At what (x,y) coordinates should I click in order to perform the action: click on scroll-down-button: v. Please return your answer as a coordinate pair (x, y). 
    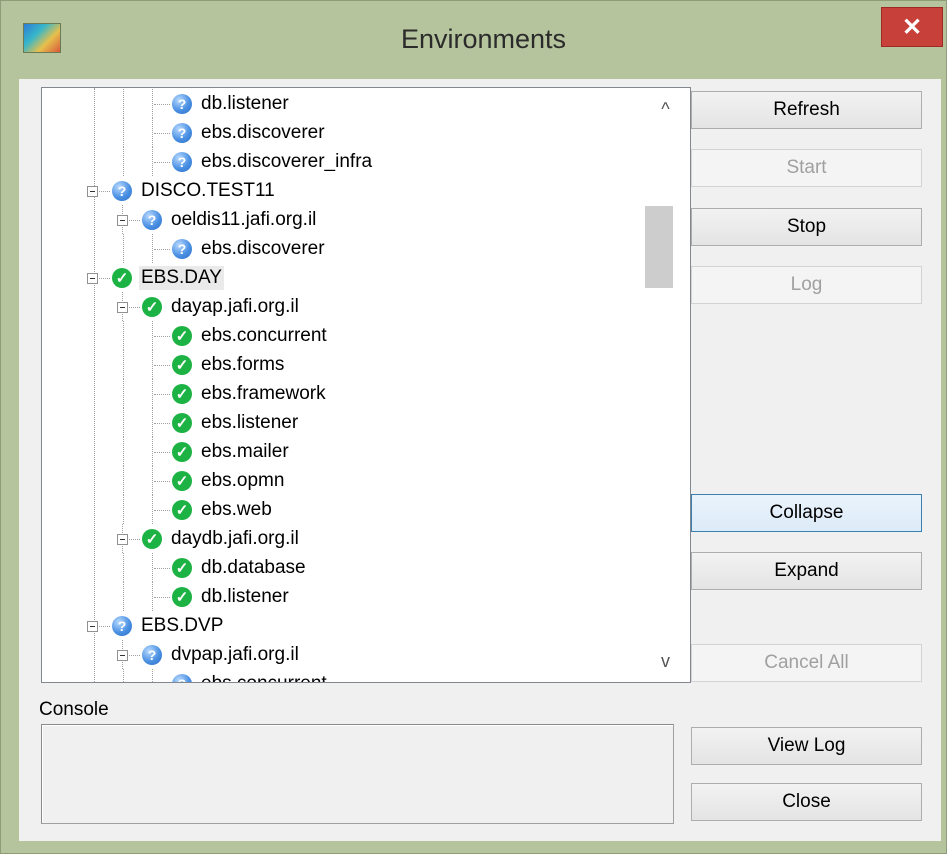
    Looking at the image, I should click on (665, 661).